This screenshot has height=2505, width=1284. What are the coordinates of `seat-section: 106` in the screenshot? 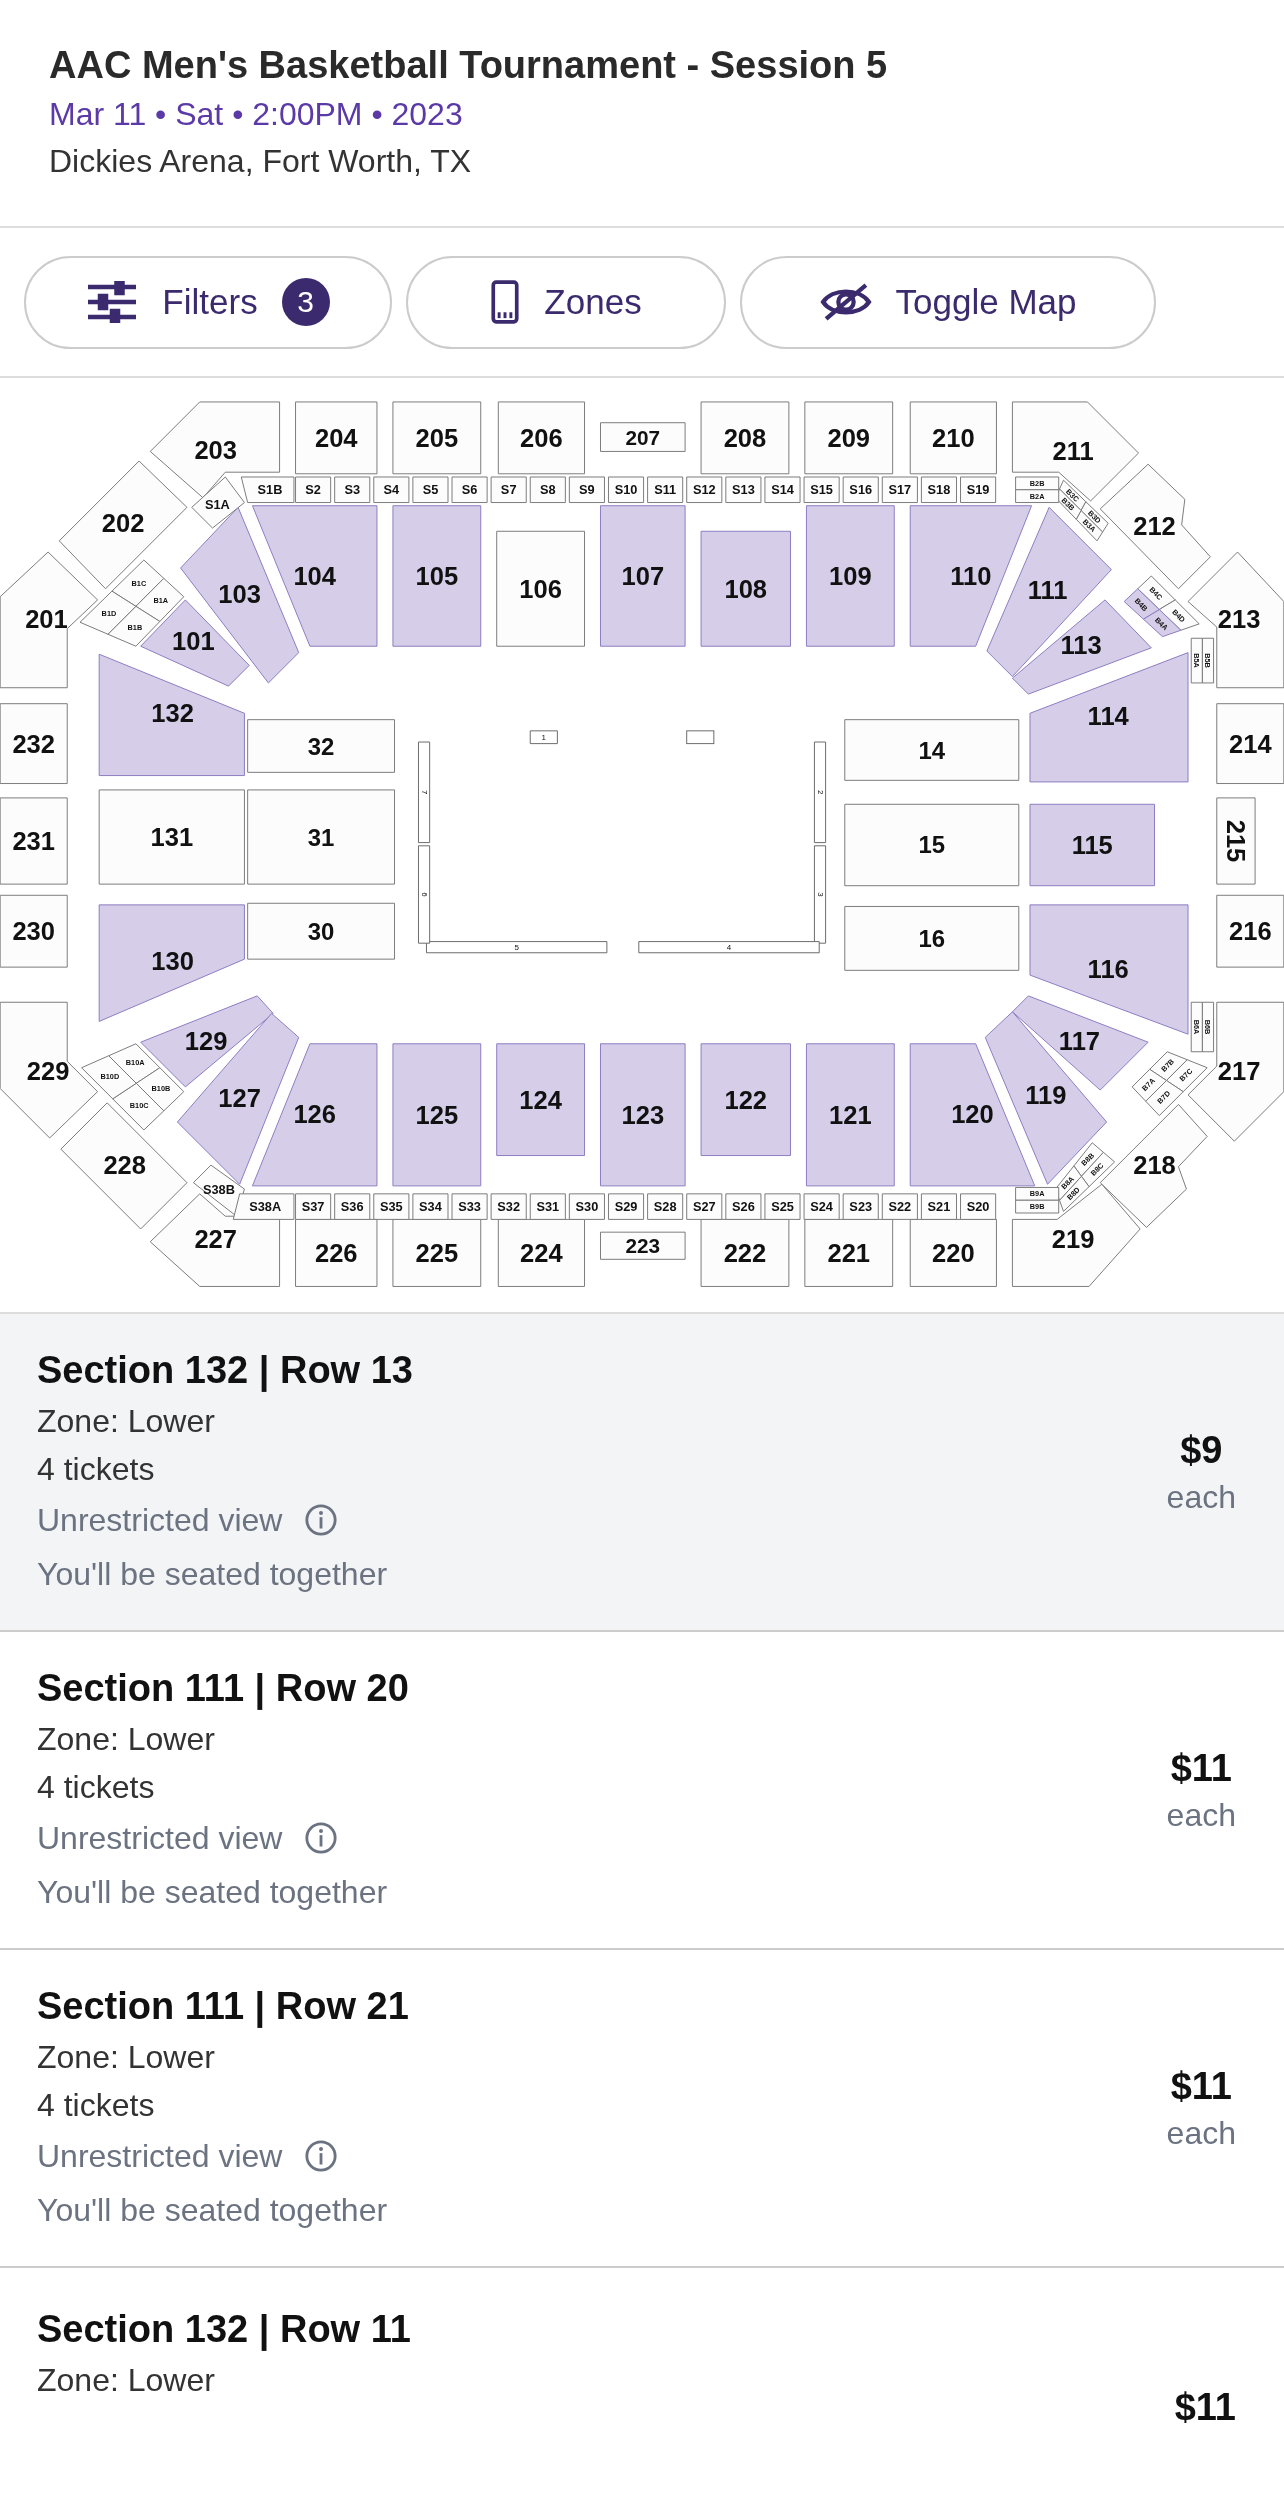 It's located at (540, 588).